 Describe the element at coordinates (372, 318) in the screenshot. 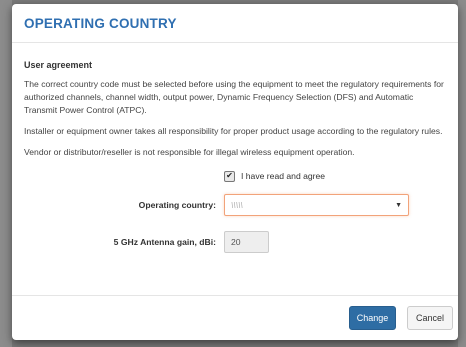

I see `change-button: Change` at that location.